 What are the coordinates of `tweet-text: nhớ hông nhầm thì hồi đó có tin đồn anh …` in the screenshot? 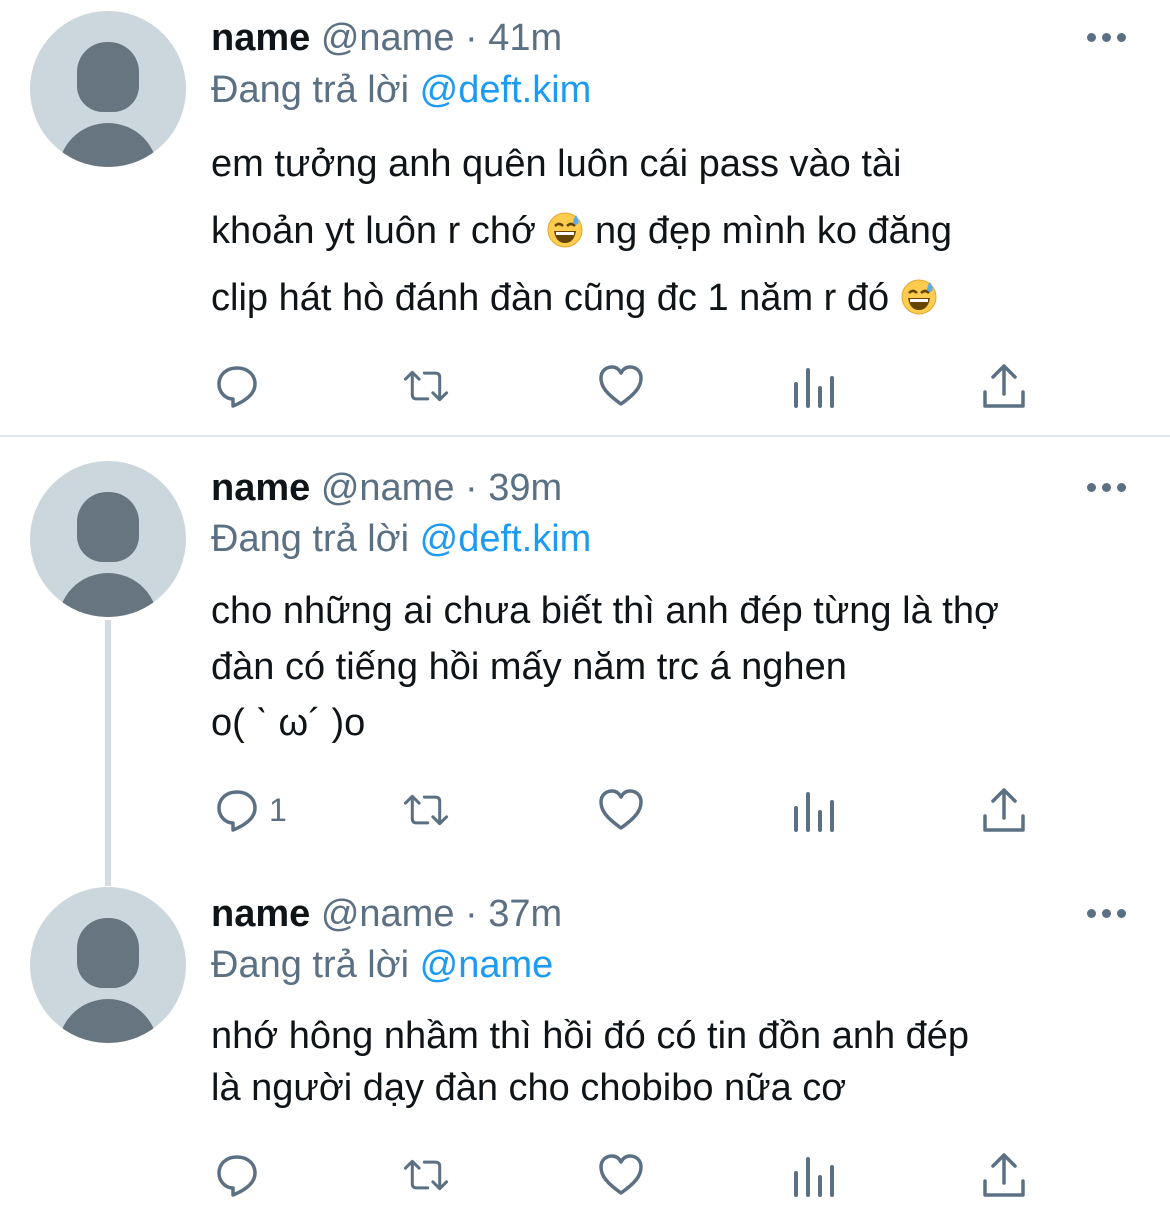 It's located at (671, 1062).